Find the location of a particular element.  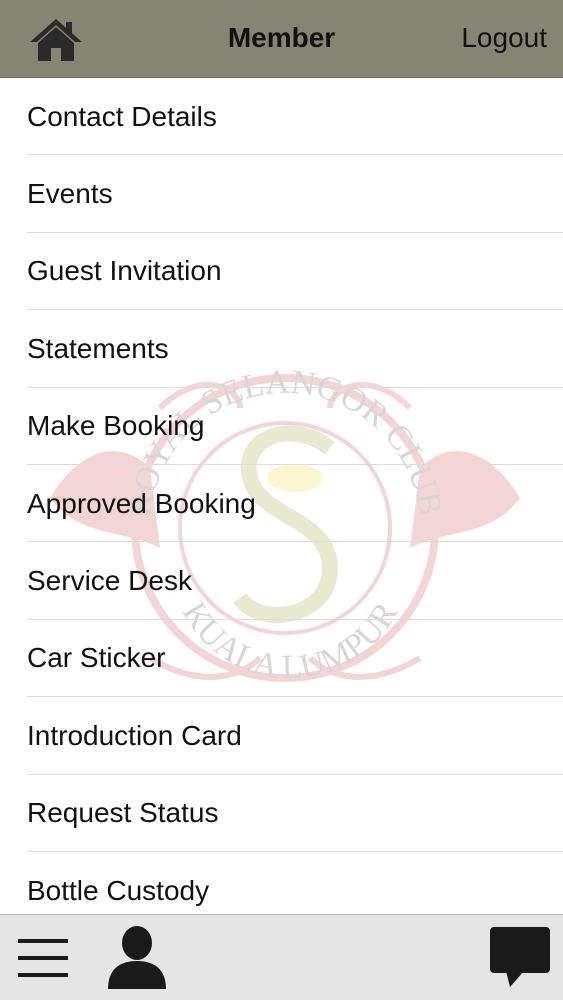

profile-icon is located at coordinates (137, 957).